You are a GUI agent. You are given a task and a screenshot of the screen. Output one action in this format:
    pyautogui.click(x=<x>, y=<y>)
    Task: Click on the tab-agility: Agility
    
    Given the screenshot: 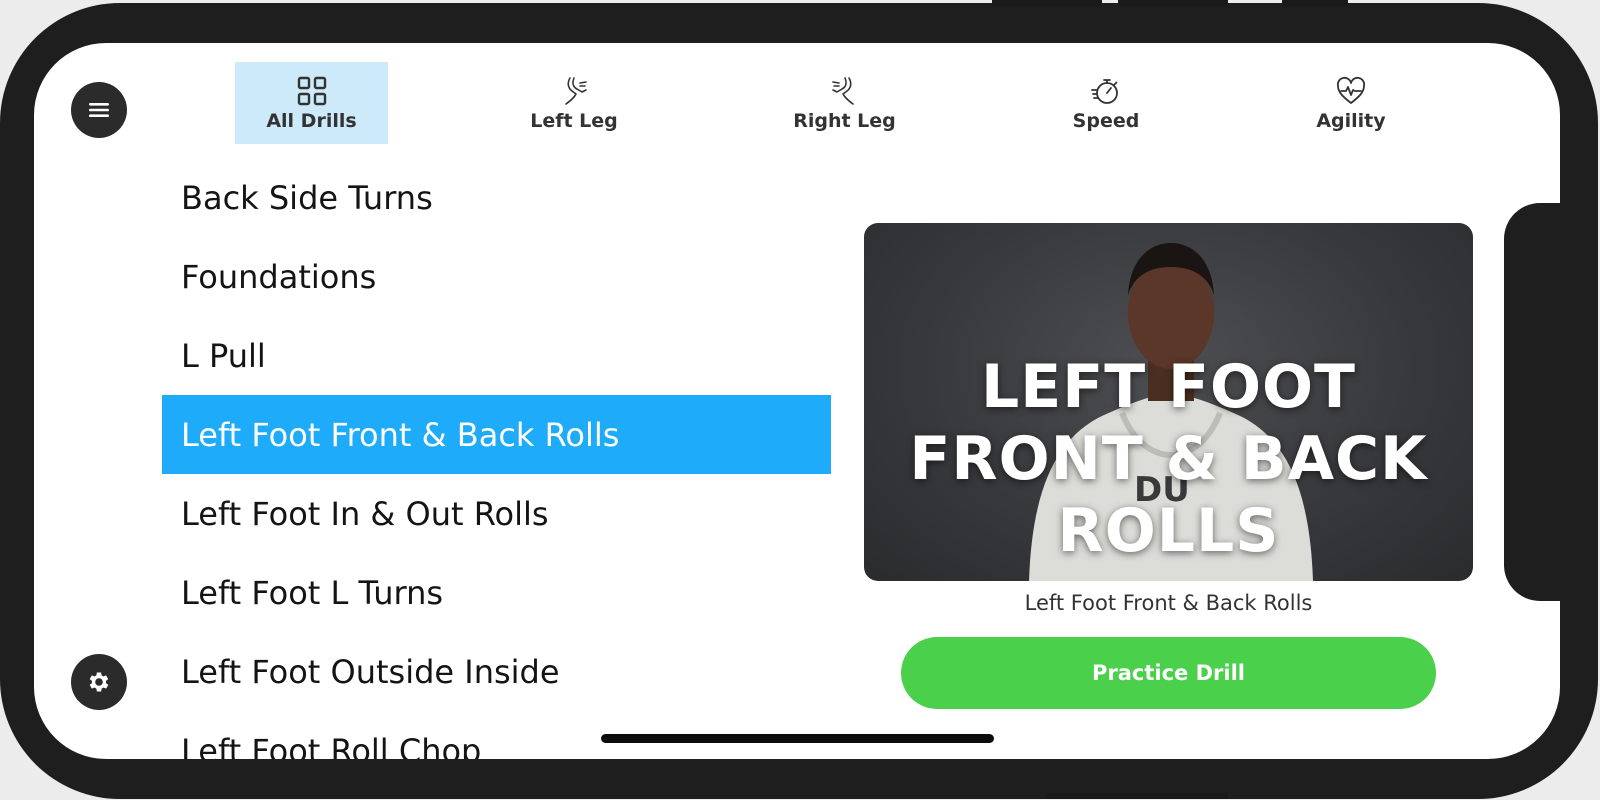 What is the action you would take?
    pyautogui.click(x=1351, y=103)
    